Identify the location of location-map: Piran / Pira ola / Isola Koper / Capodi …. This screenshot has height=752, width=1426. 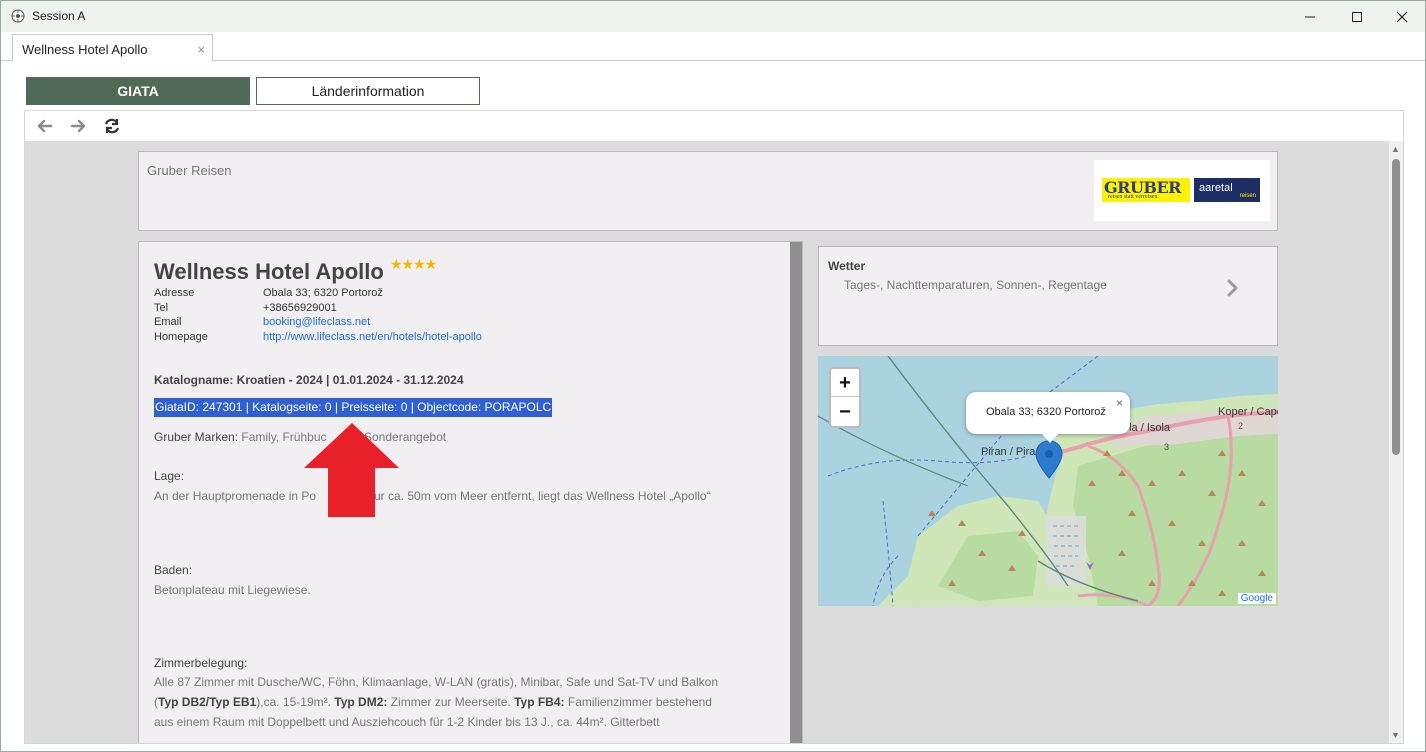
(1048, 481).